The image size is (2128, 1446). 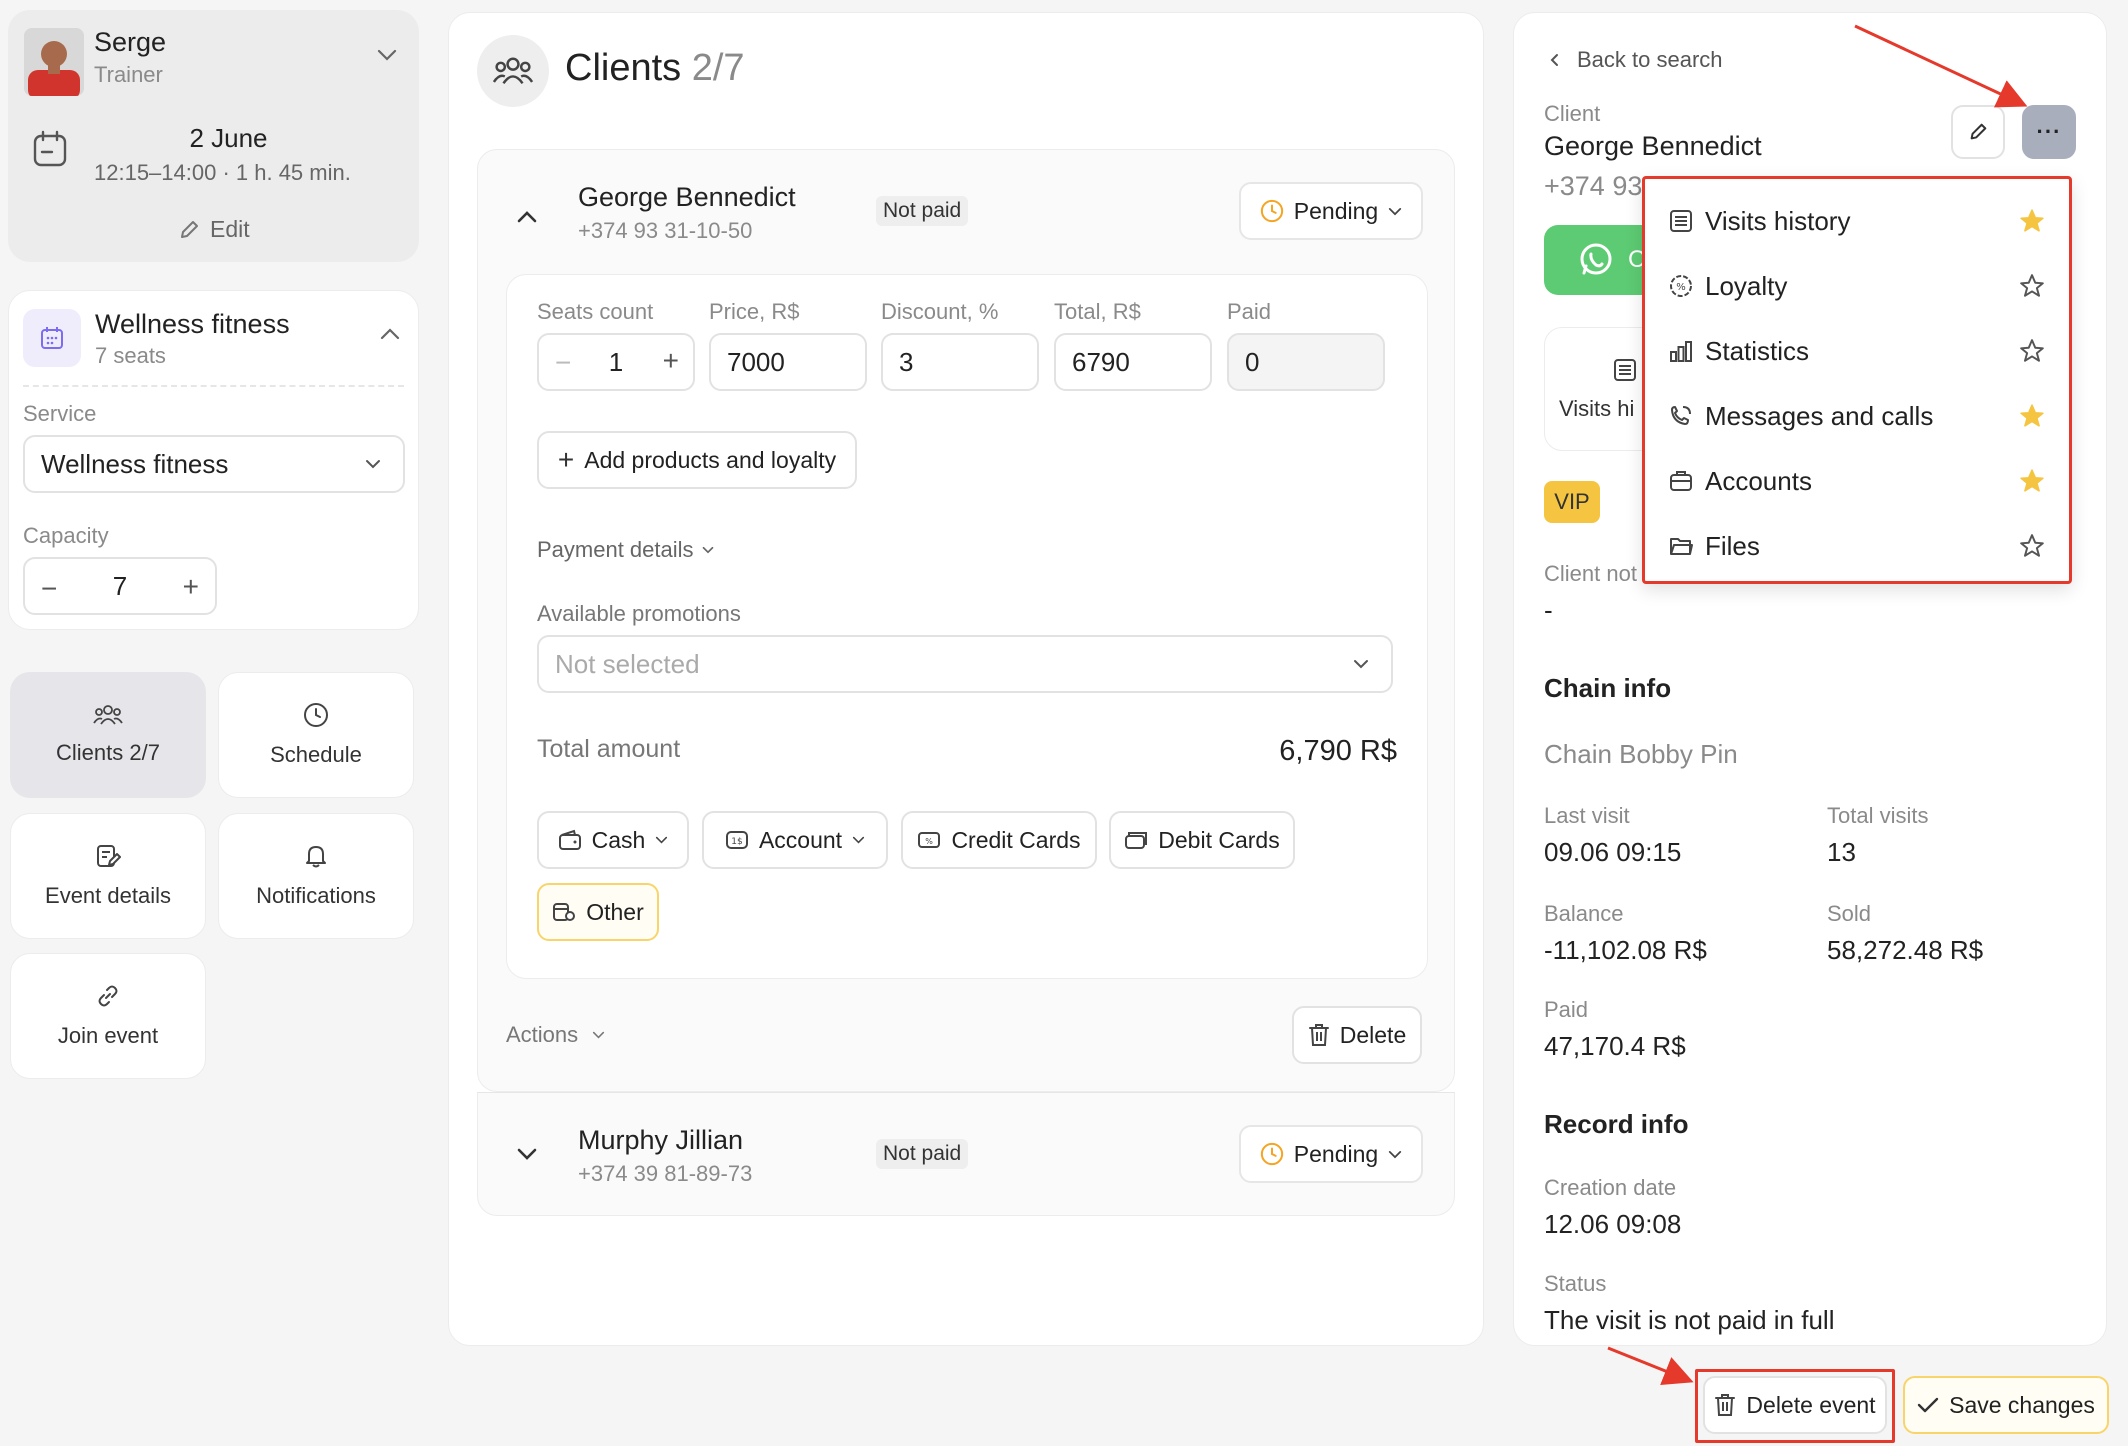 I want to click on arrow-to-more-button, so click(x=1941, y=66).